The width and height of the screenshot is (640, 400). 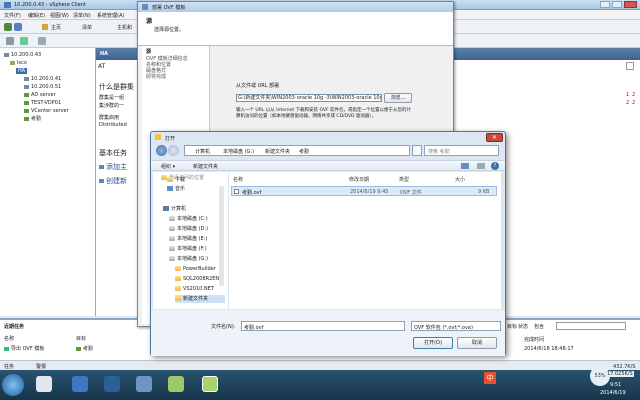 What do you see at coordinates (205, 166) in the screenshot?
I see `new-folder-button: 新建文件夹` at bounding box center [205, 166].